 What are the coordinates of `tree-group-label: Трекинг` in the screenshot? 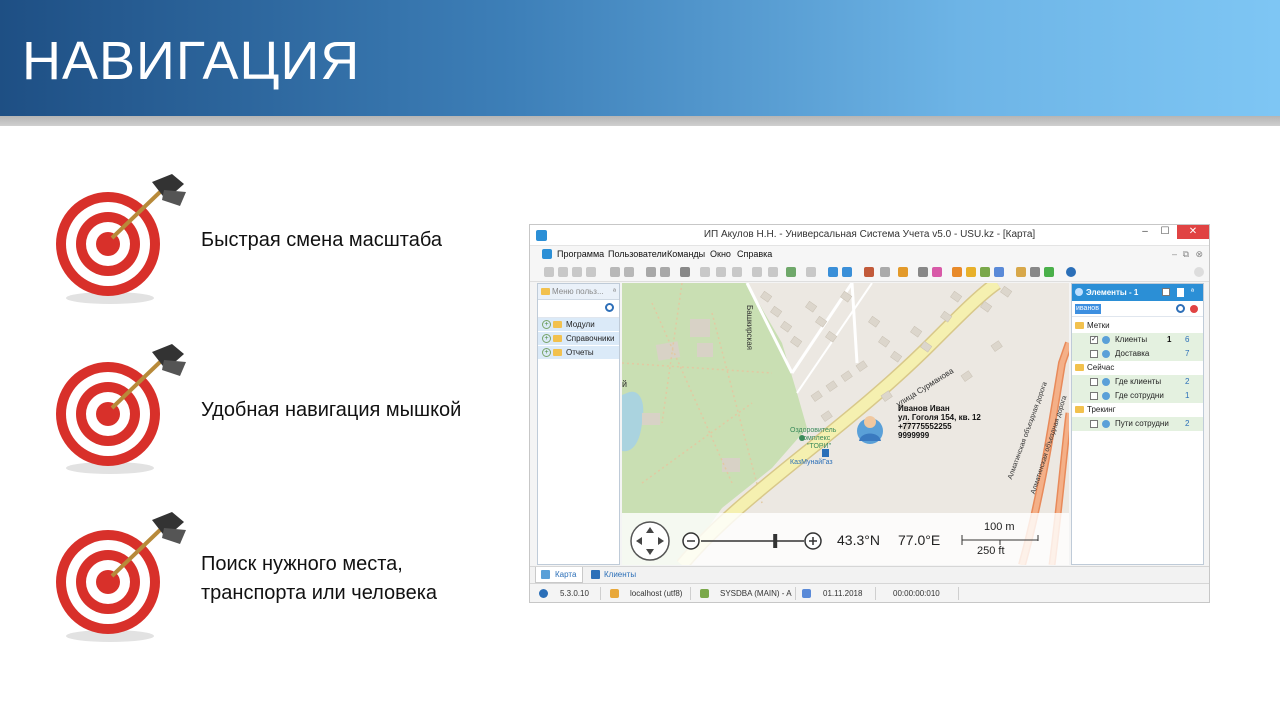 It's located at (1101, 409).